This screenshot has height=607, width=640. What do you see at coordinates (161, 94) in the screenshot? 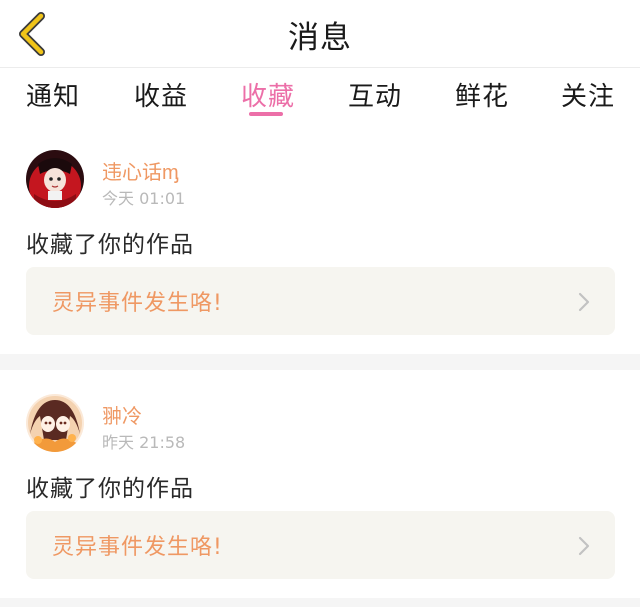
I see `tab-earnings: 收益` at bounding box center [161, 94].